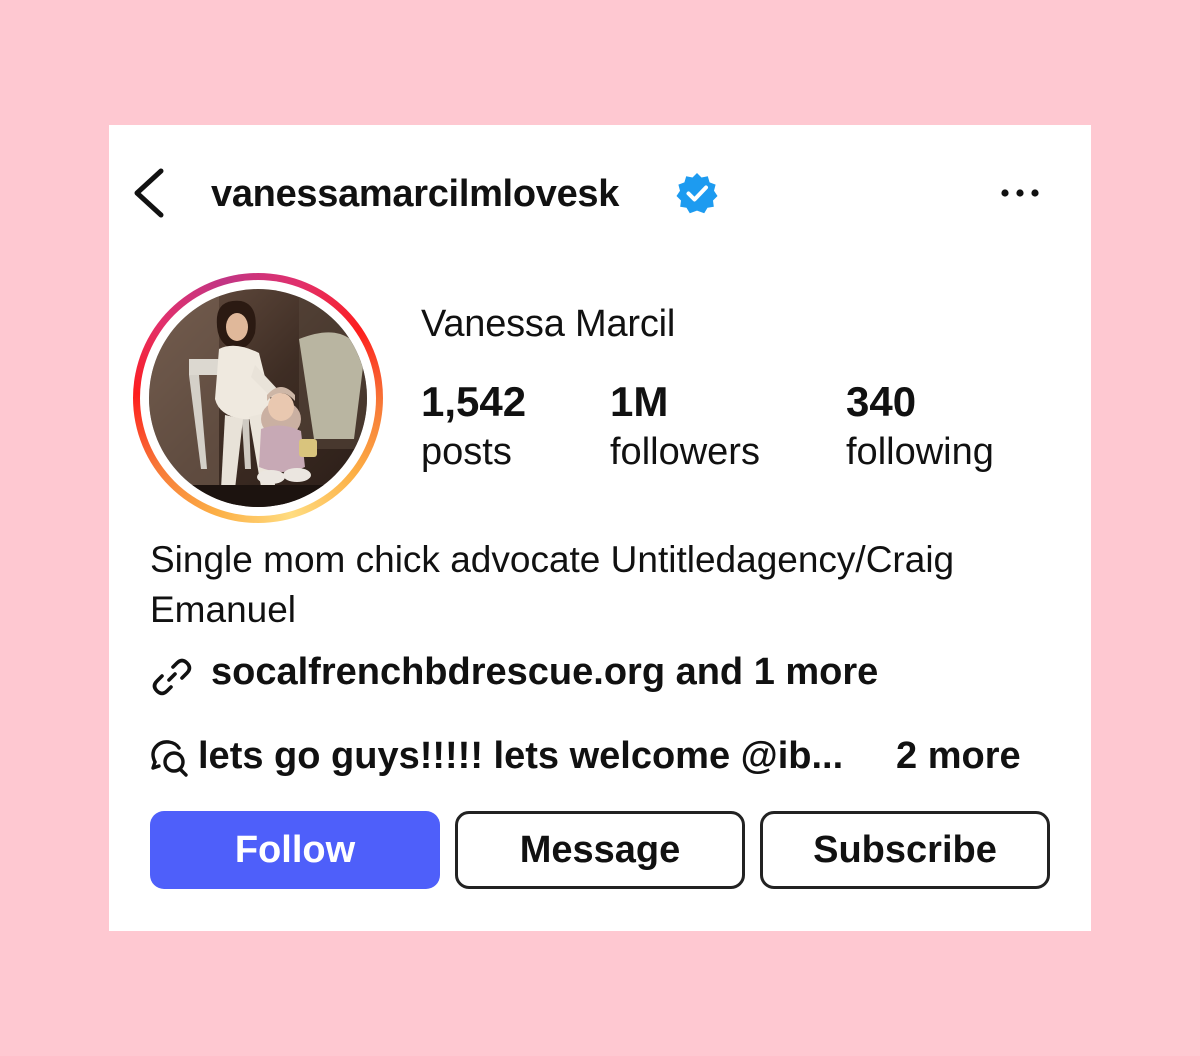 The width and height of the screenshot is (1200, 1056). Describe the element at coordinates (149, 193) in the screenshot. I see `chevron-left-icon` at that location.